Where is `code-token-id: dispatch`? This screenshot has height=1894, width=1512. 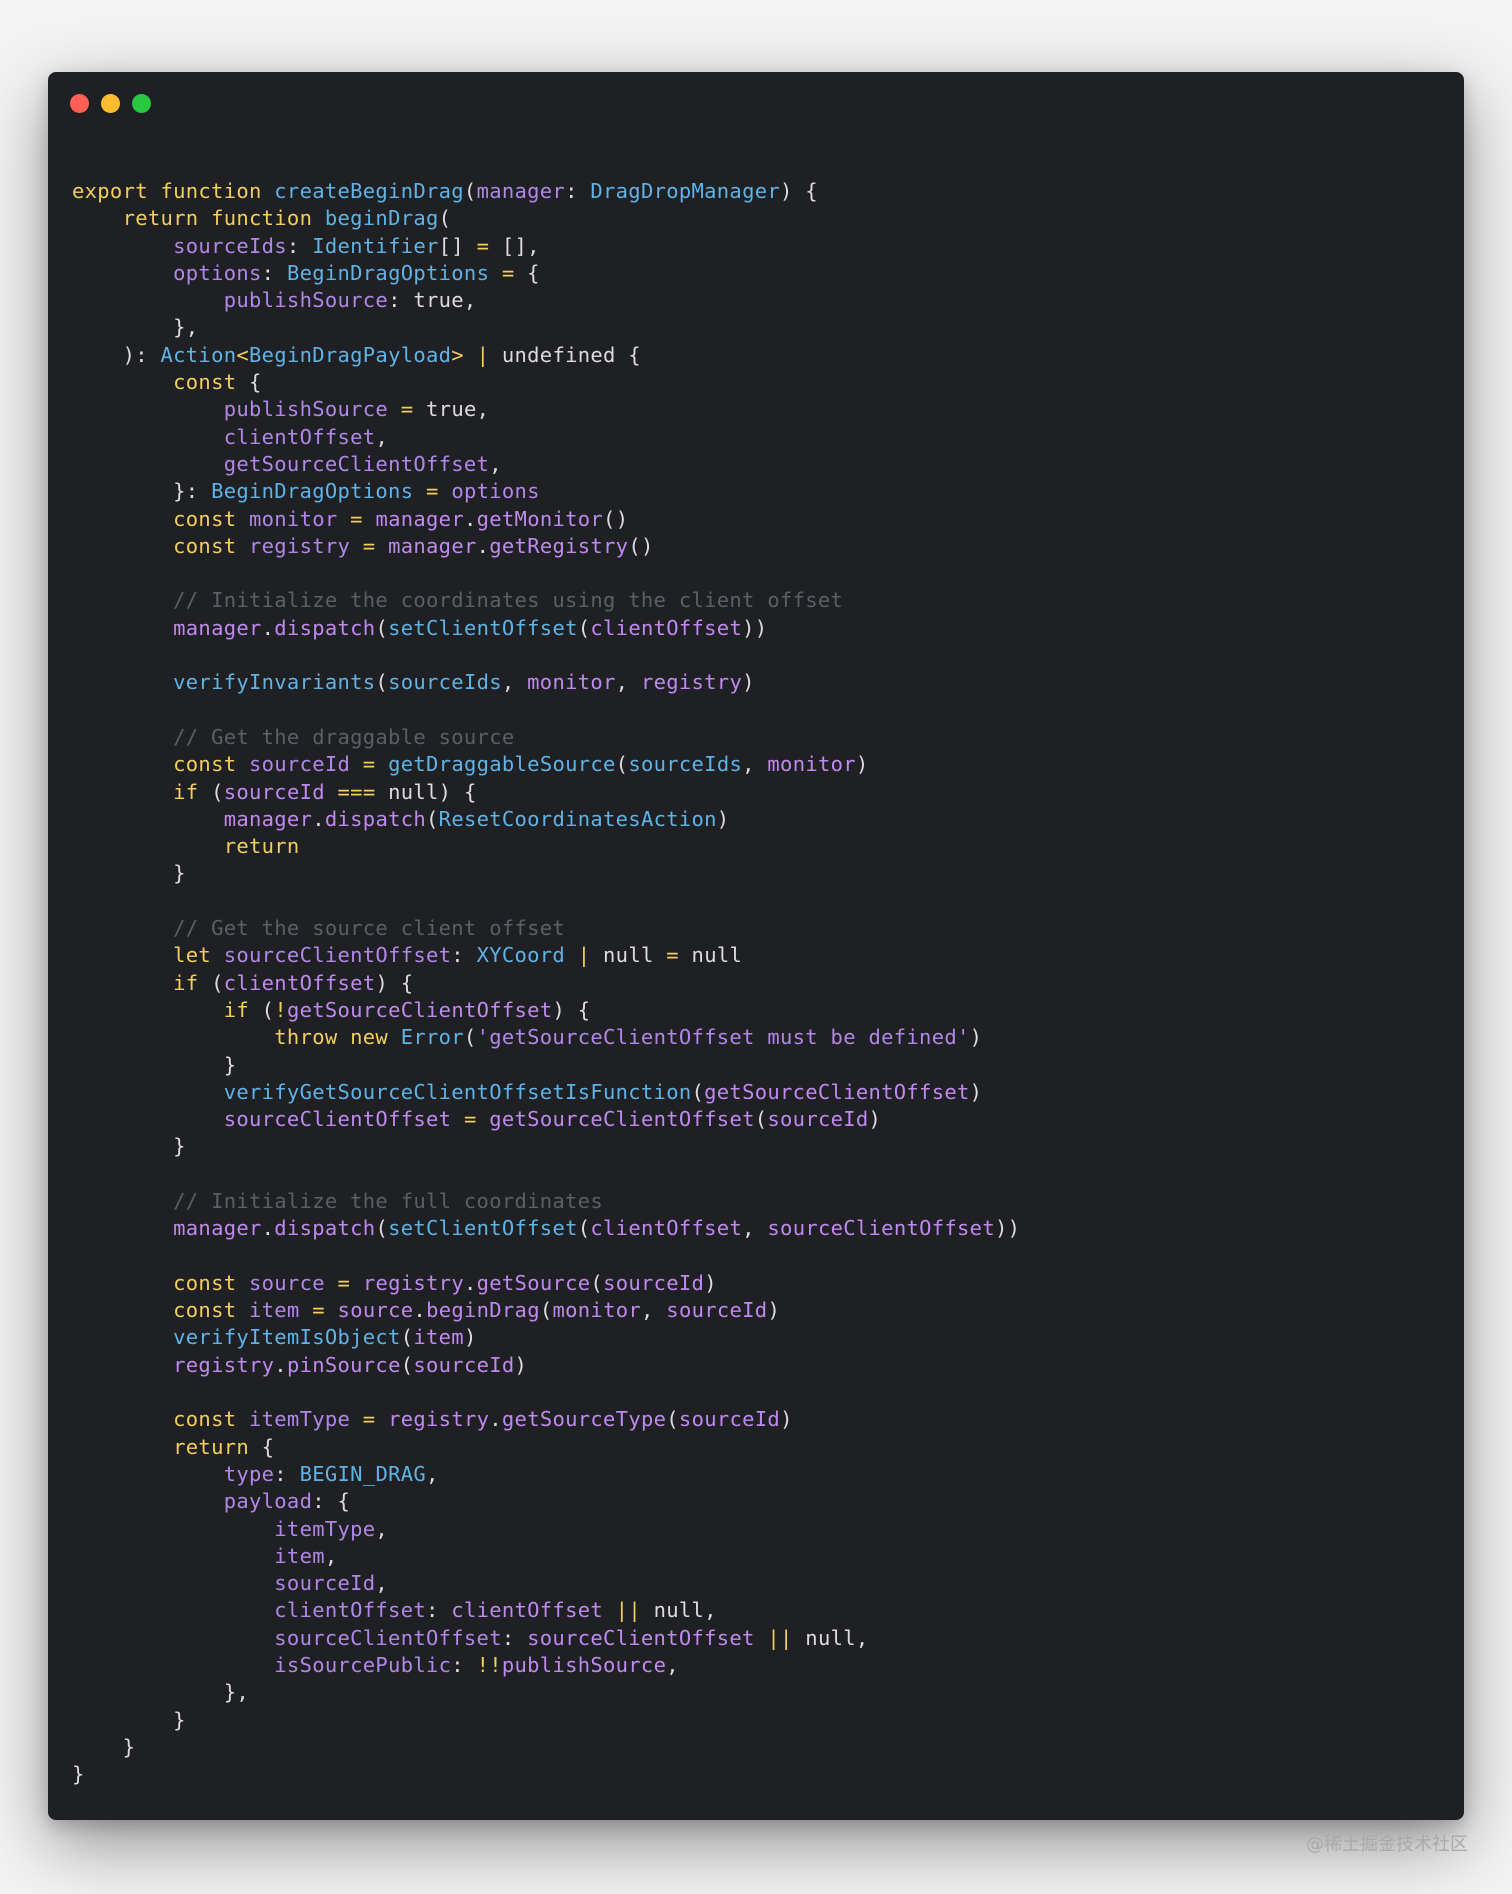 code-token-id: dispatch is located at coordinates (375, 818).